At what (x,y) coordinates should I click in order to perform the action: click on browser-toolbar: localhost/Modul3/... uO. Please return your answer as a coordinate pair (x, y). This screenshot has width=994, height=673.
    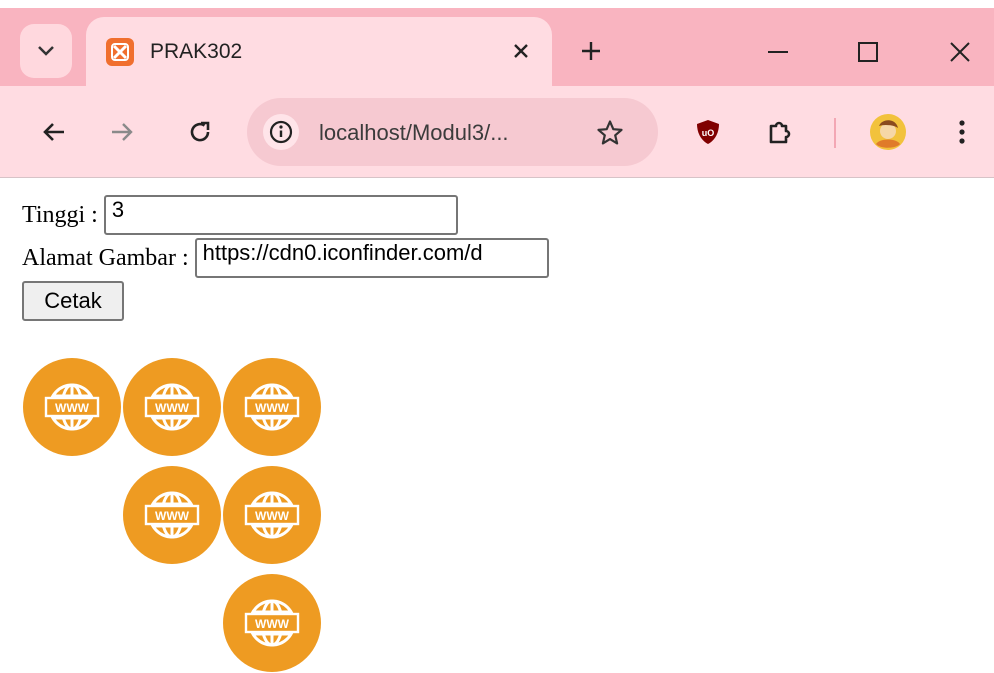
    Looking at the image, I should click on (497, 132).